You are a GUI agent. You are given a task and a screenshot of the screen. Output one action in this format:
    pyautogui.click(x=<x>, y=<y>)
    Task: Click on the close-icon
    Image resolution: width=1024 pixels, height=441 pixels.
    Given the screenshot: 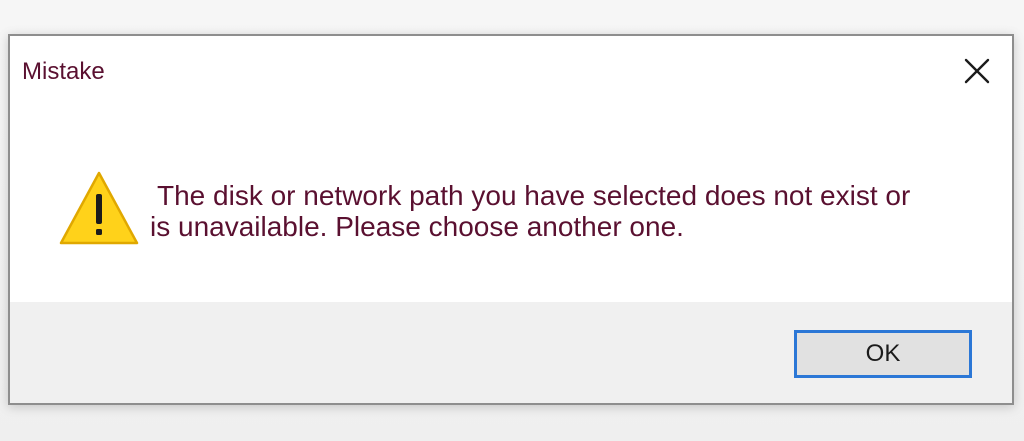 What is the action you would take?
    pyautogui.click(x=977, y=71)
    